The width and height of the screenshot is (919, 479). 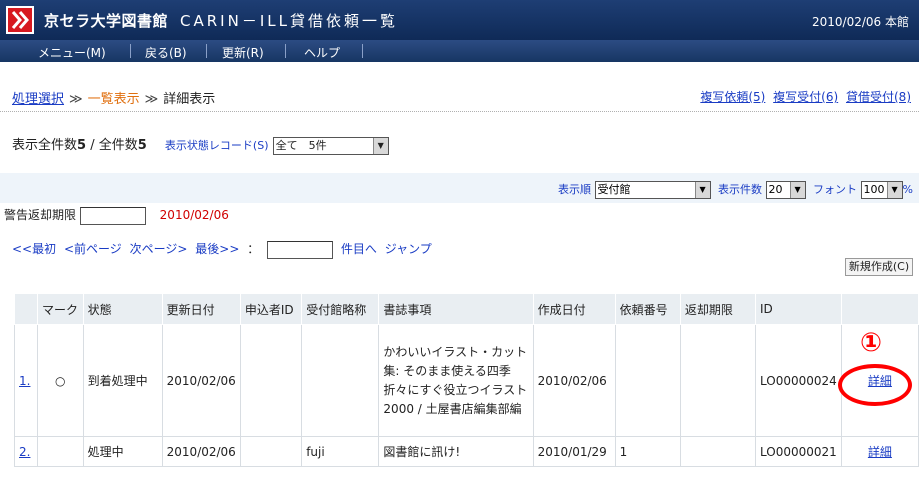 What do you see at coordinates (60, 451) in the screenshot?
I see `row-mark` at bounding box center [60, 451].